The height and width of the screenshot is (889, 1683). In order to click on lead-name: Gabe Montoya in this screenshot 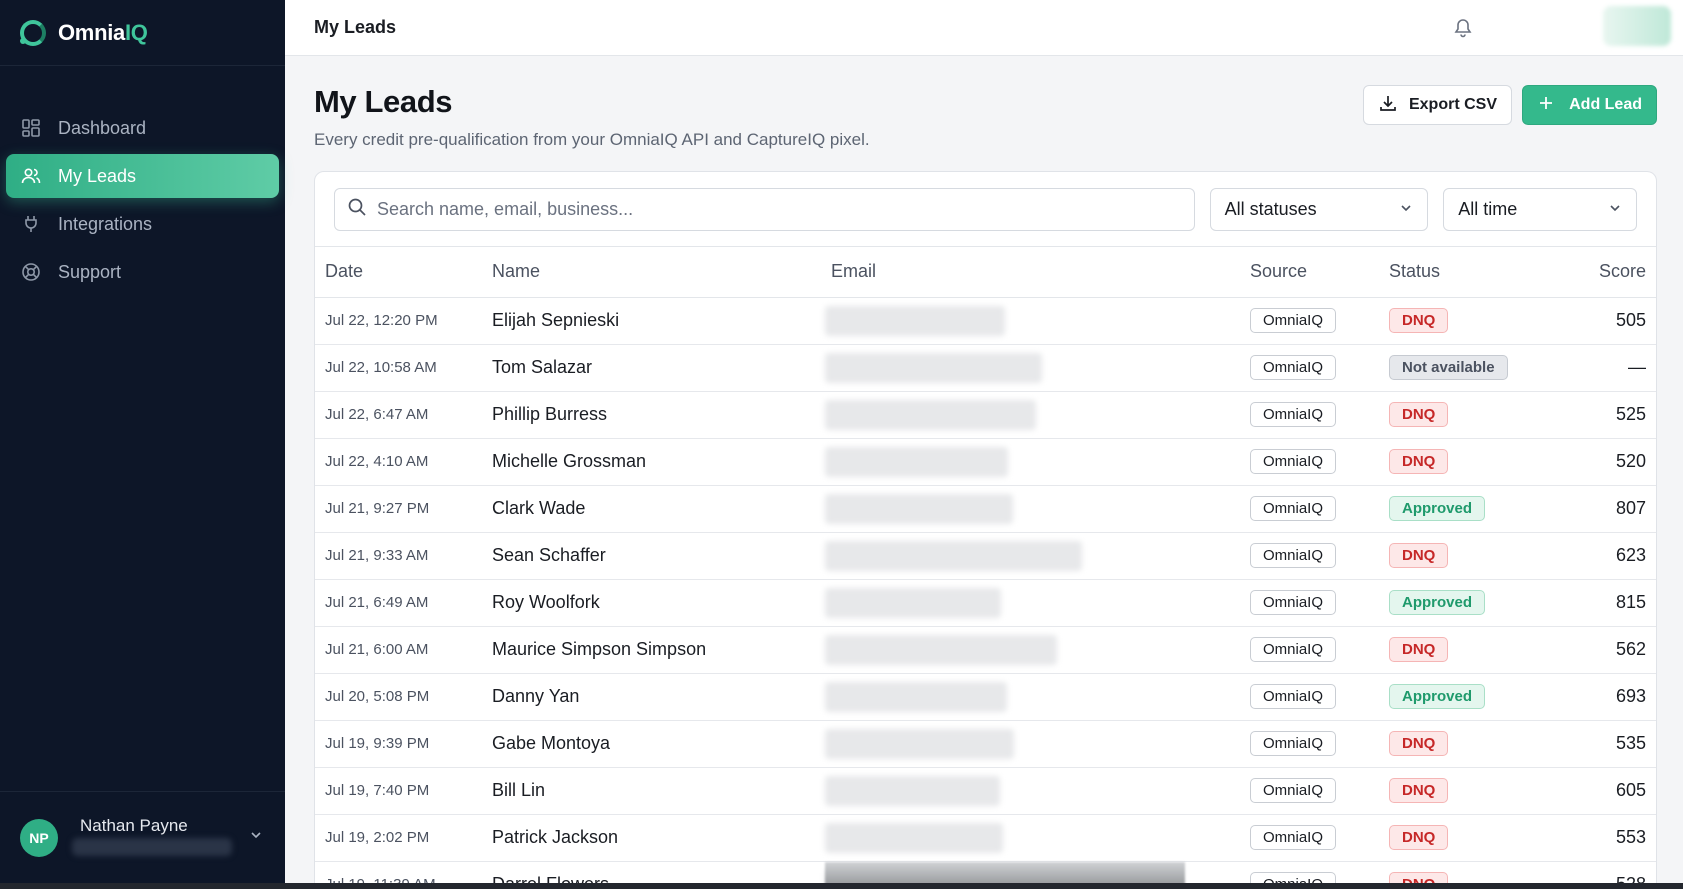, I will do `click(661, 744)`.